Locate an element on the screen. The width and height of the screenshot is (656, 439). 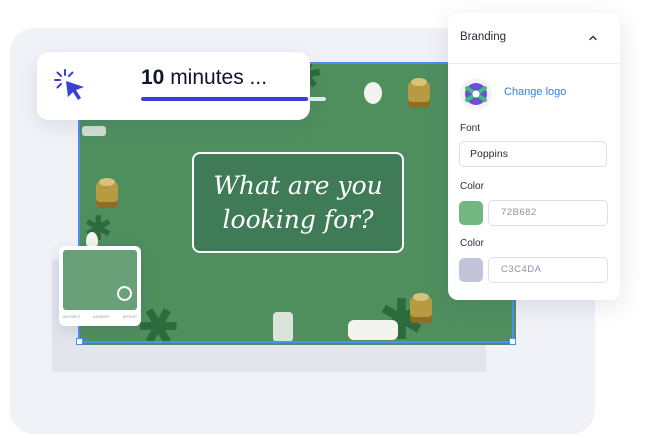
progress-bar is located at coordinates (233, 99).